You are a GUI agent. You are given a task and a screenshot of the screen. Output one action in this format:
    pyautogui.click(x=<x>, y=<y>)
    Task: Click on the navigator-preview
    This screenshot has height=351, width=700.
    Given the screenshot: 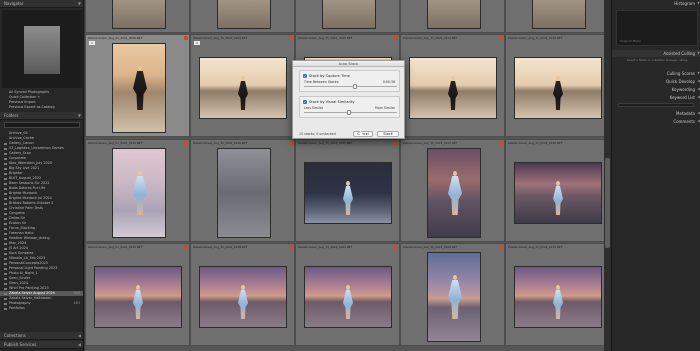 What is the action you would take?
    pyautogui.click(x=42, y=49)
    